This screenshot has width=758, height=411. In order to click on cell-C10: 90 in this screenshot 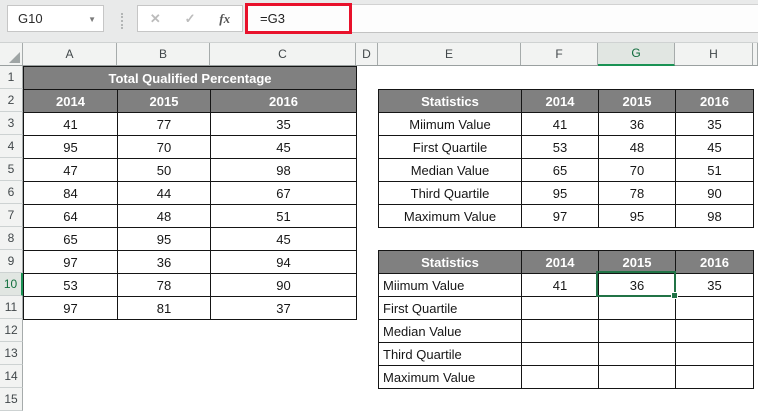, I will do `click(284, 285)`.